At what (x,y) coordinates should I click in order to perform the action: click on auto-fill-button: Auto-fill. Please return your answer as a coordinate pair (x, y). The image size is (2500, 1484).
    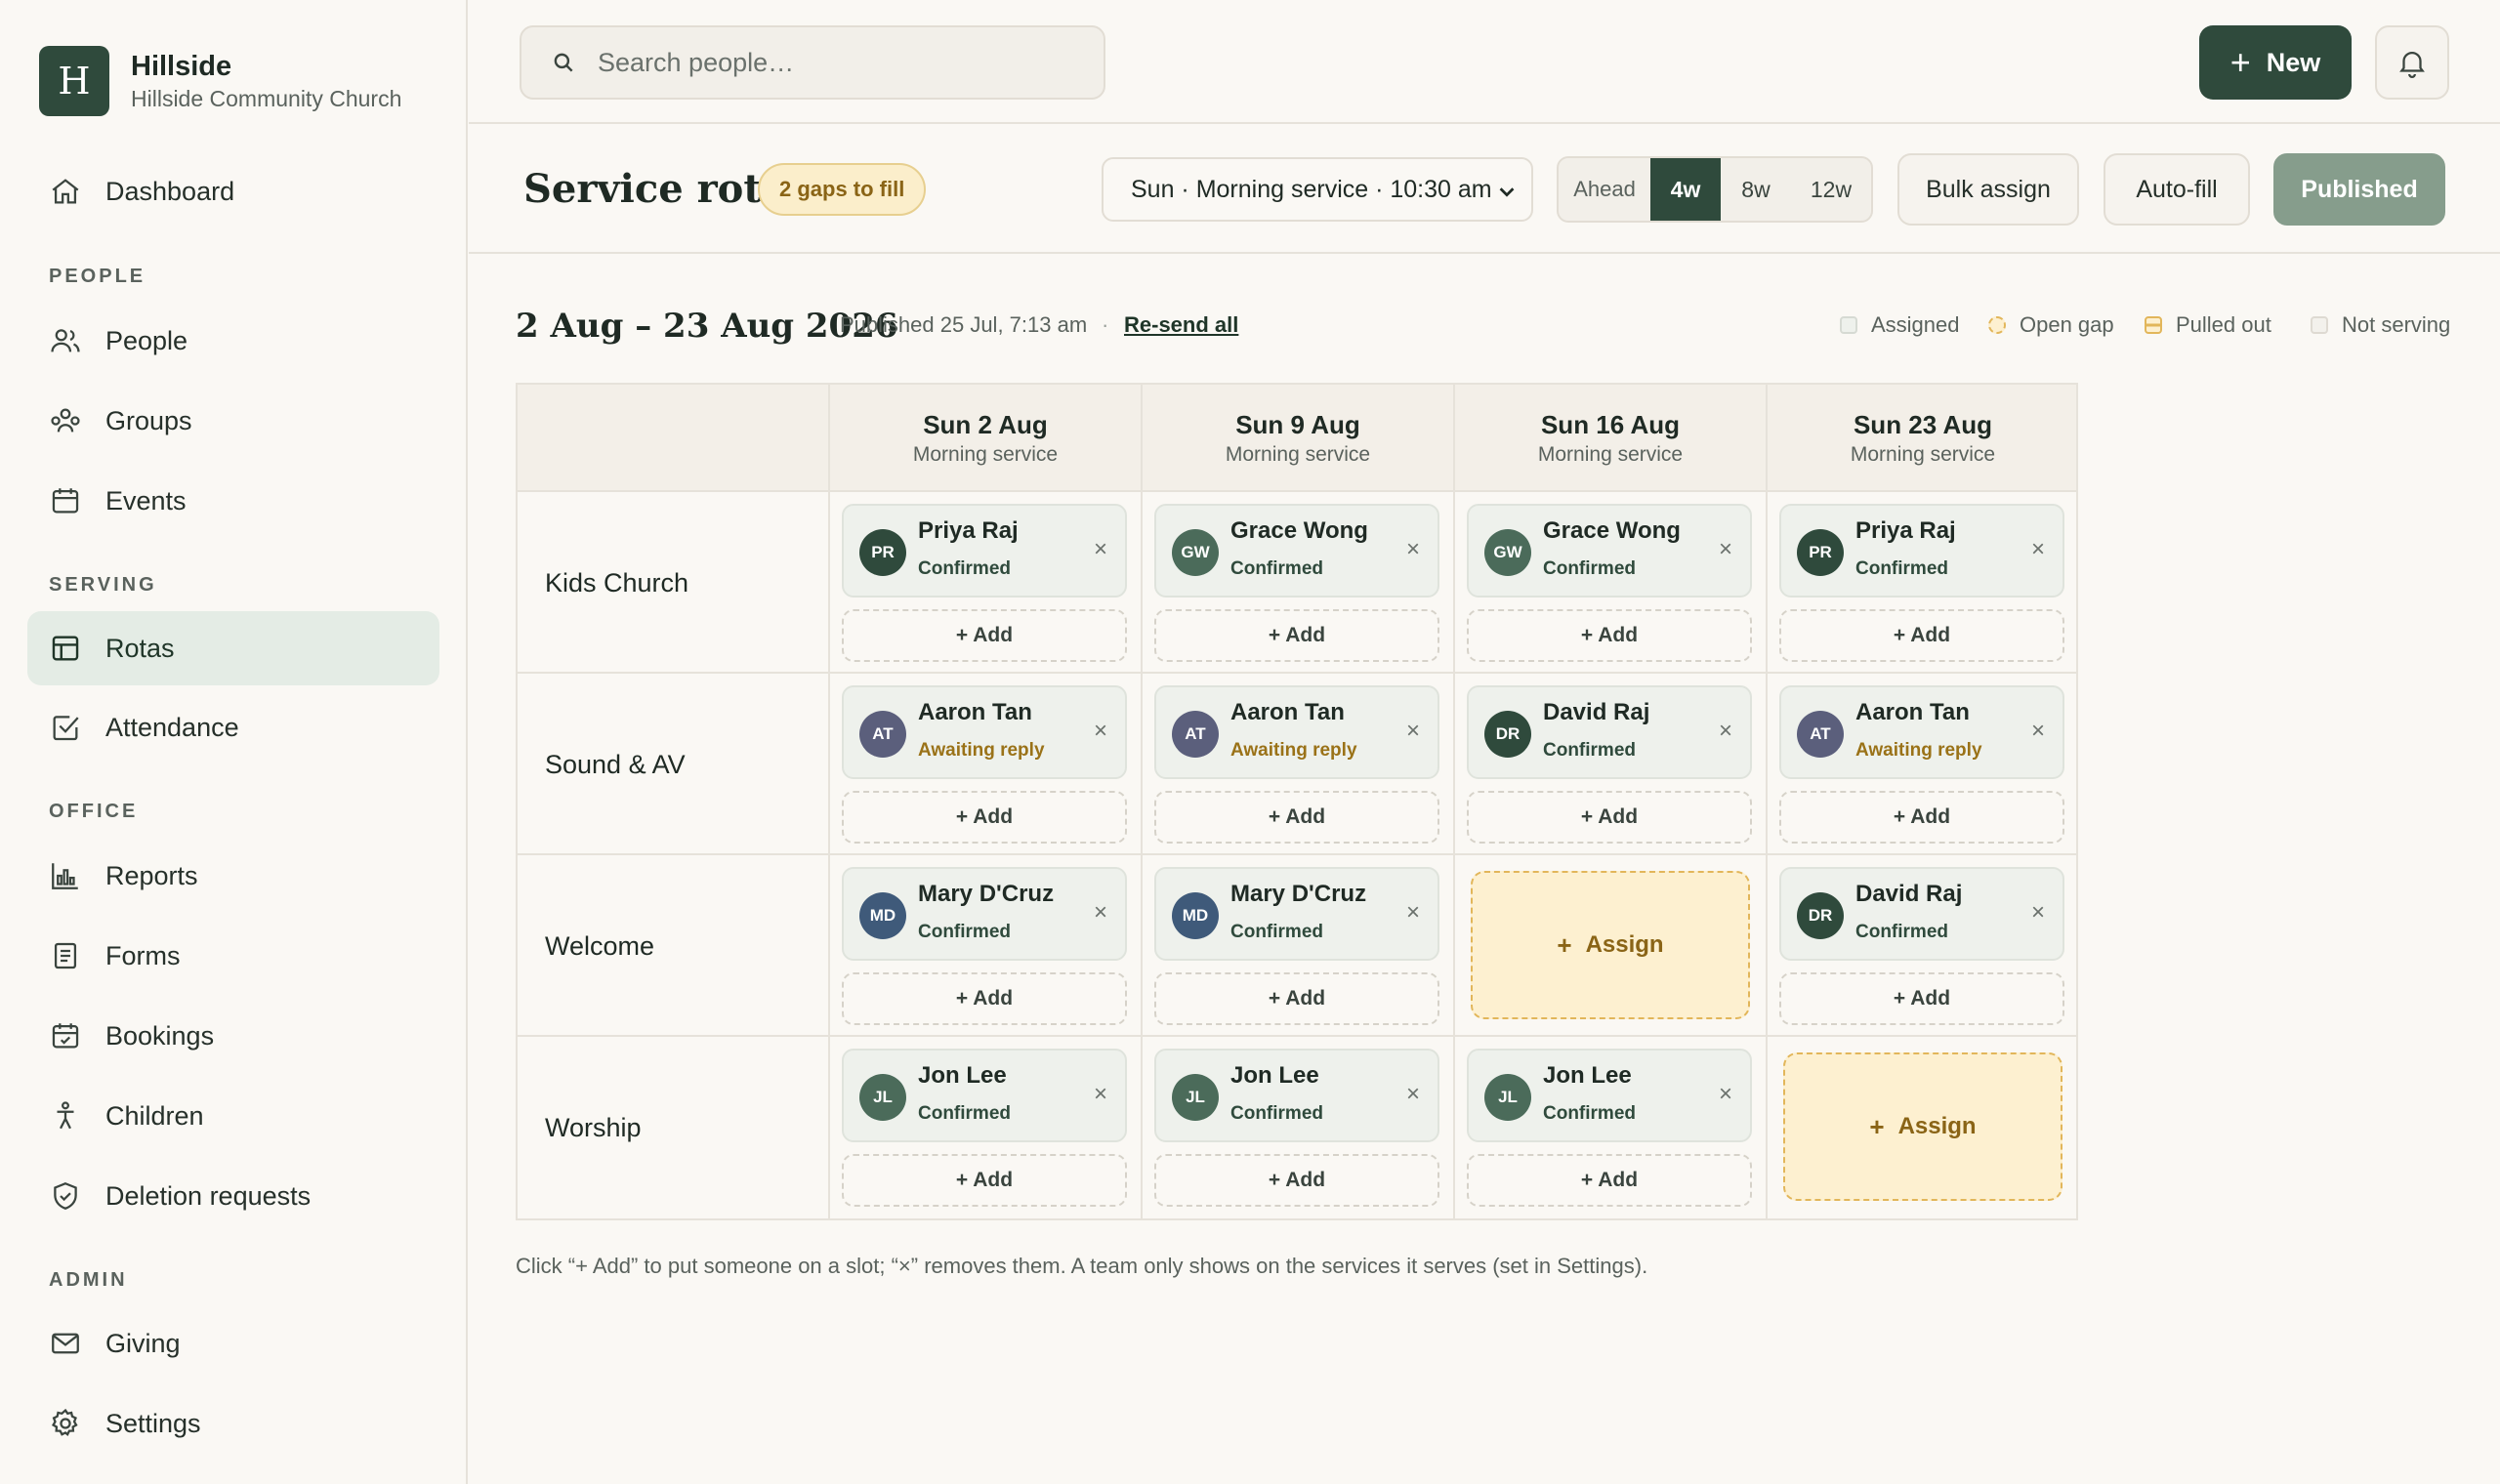
    Looking at the image, I should click on (2177, 190).